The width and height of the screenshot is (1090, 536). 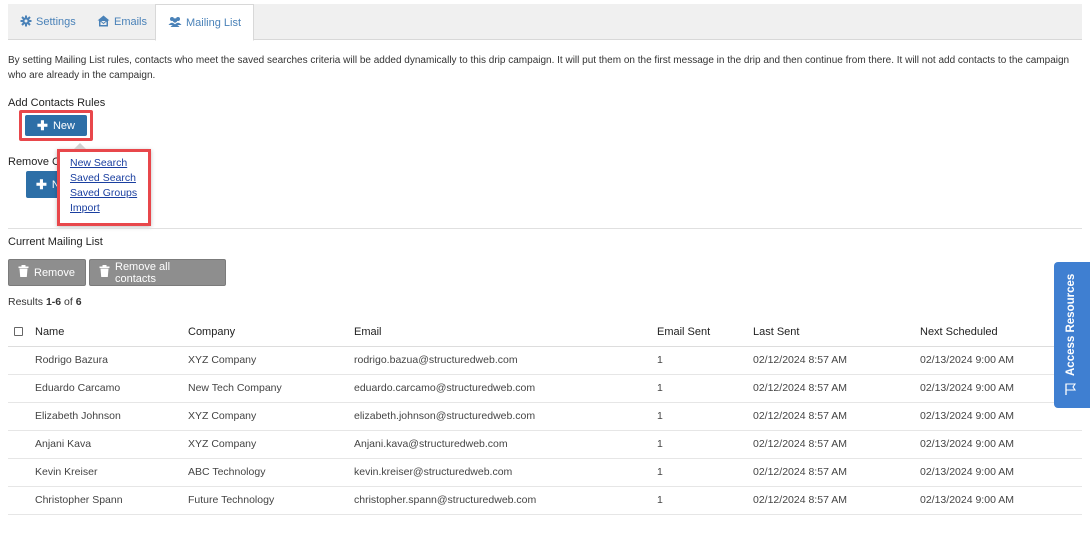 I want to click on flag-icon, so click(x=1071, y=390).